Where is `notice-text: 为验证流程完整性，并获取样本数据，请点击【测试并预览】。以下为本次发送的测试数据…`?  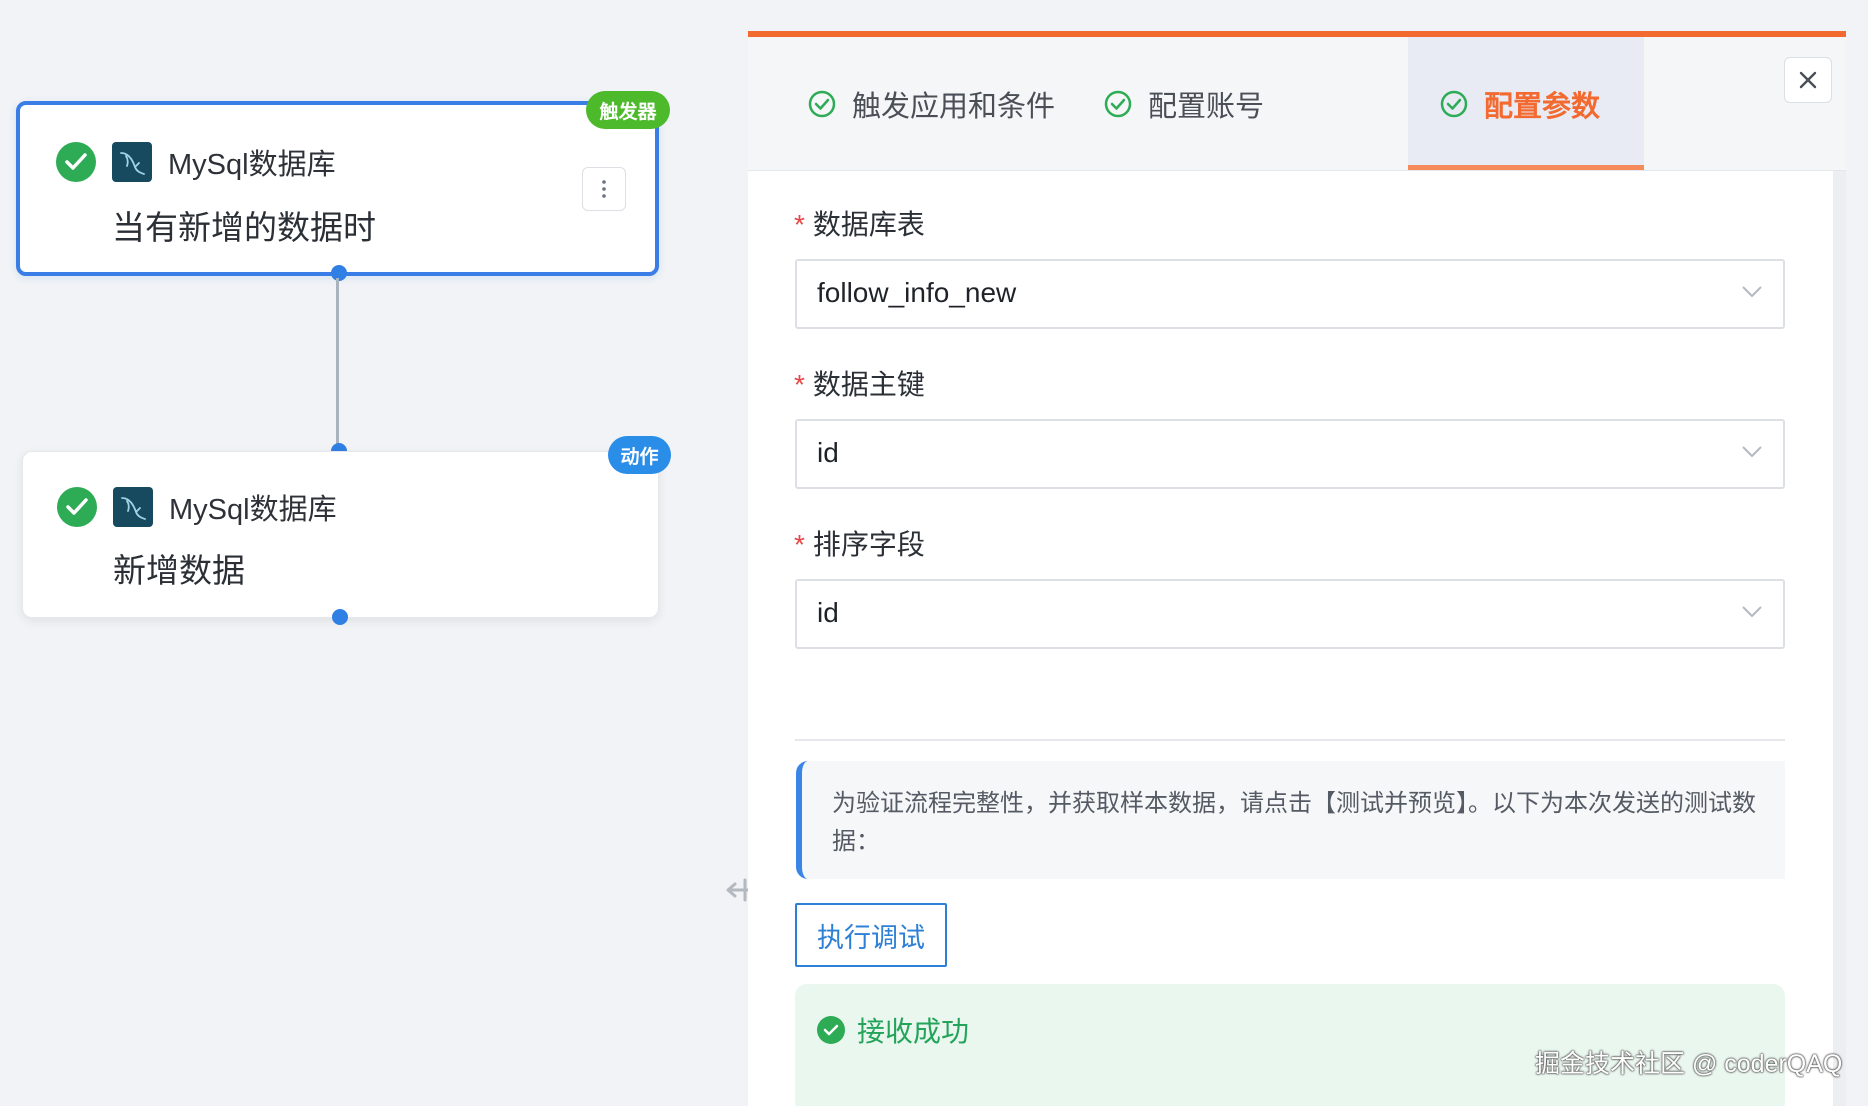
notice-text: 为验证流程完整性，并获取样本数据，请点击【测试并预览】。以下为本次发送的测试数据… is located at coordinates (1294, 822).